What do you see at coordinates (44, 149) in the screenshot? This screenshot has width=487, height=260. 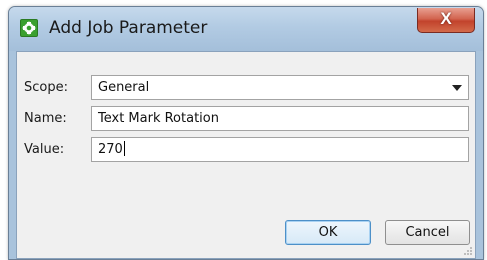 I see `value-label: Value:` at bounding box center [44, 149].